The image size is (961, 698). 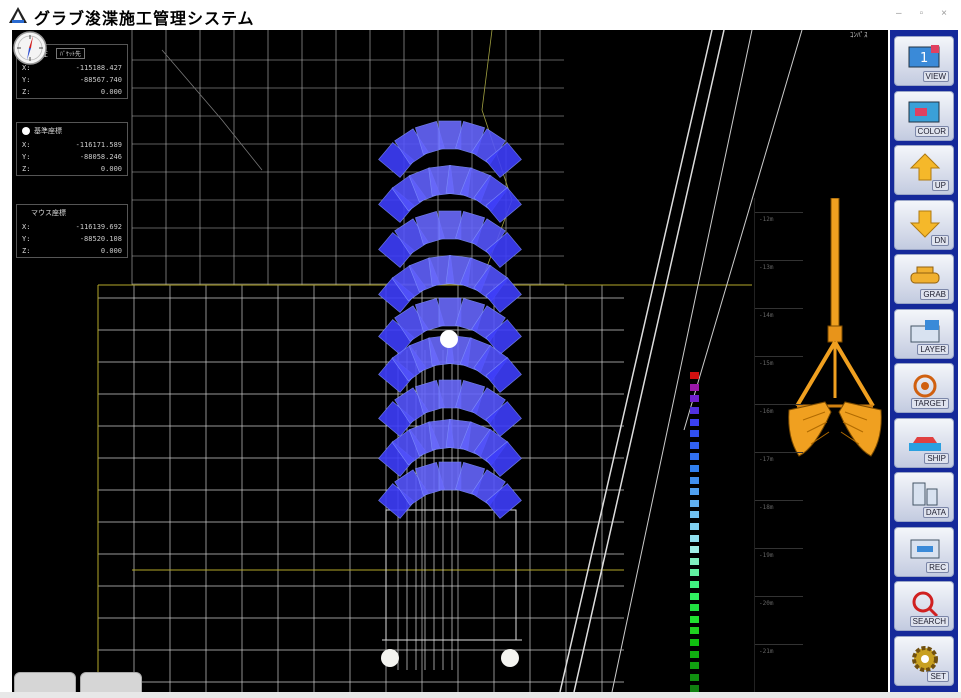 What do you see at coordinates (925, 330) in the screenshot?
I see `layer-icon` at bounding box center [925, 330].